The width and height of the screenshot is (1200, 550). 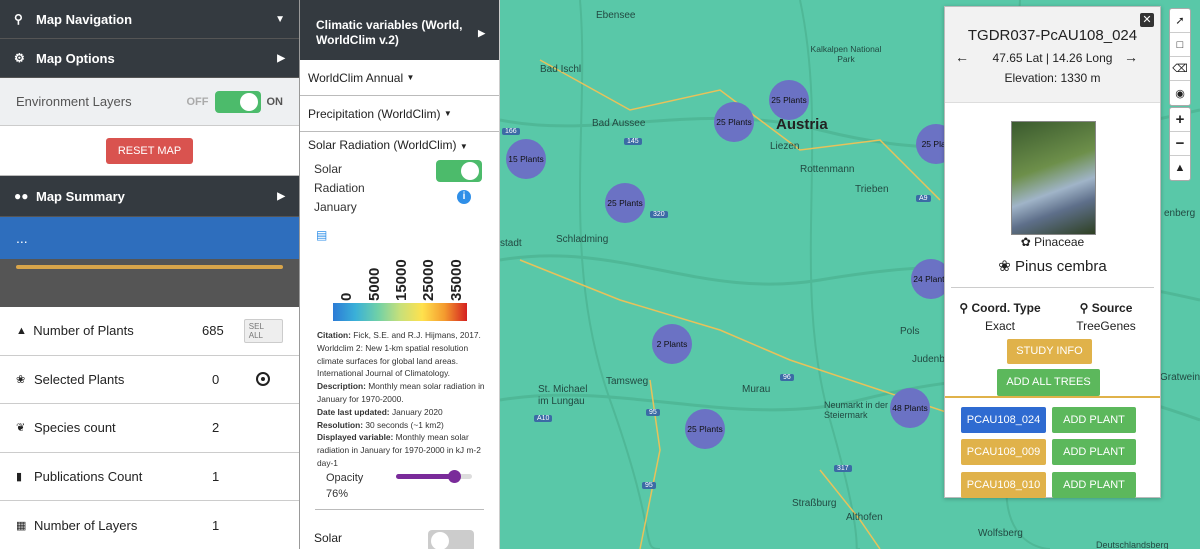 I want to click on place-label: Liezen, so click(x=785, y=146).